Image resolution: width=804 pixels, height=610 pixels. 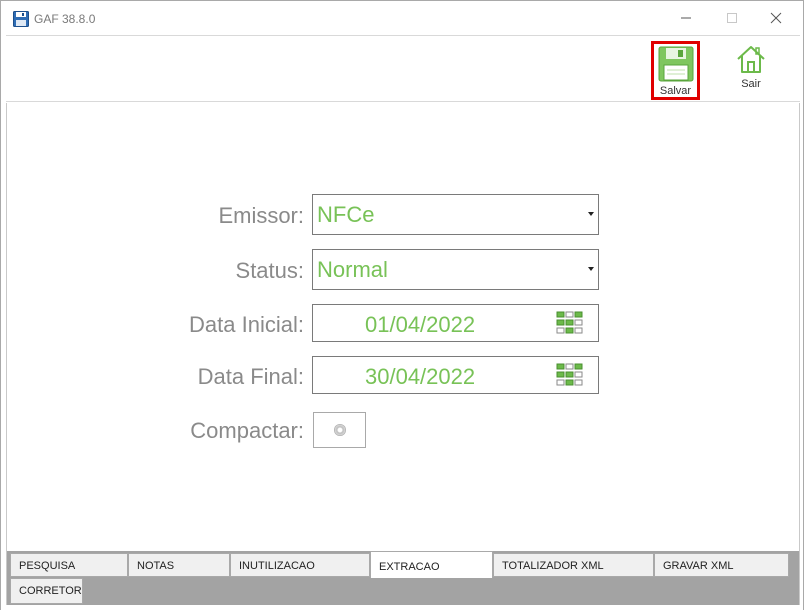 I want to click on emissor-label: Emissor:, so click(x=261, y=215).